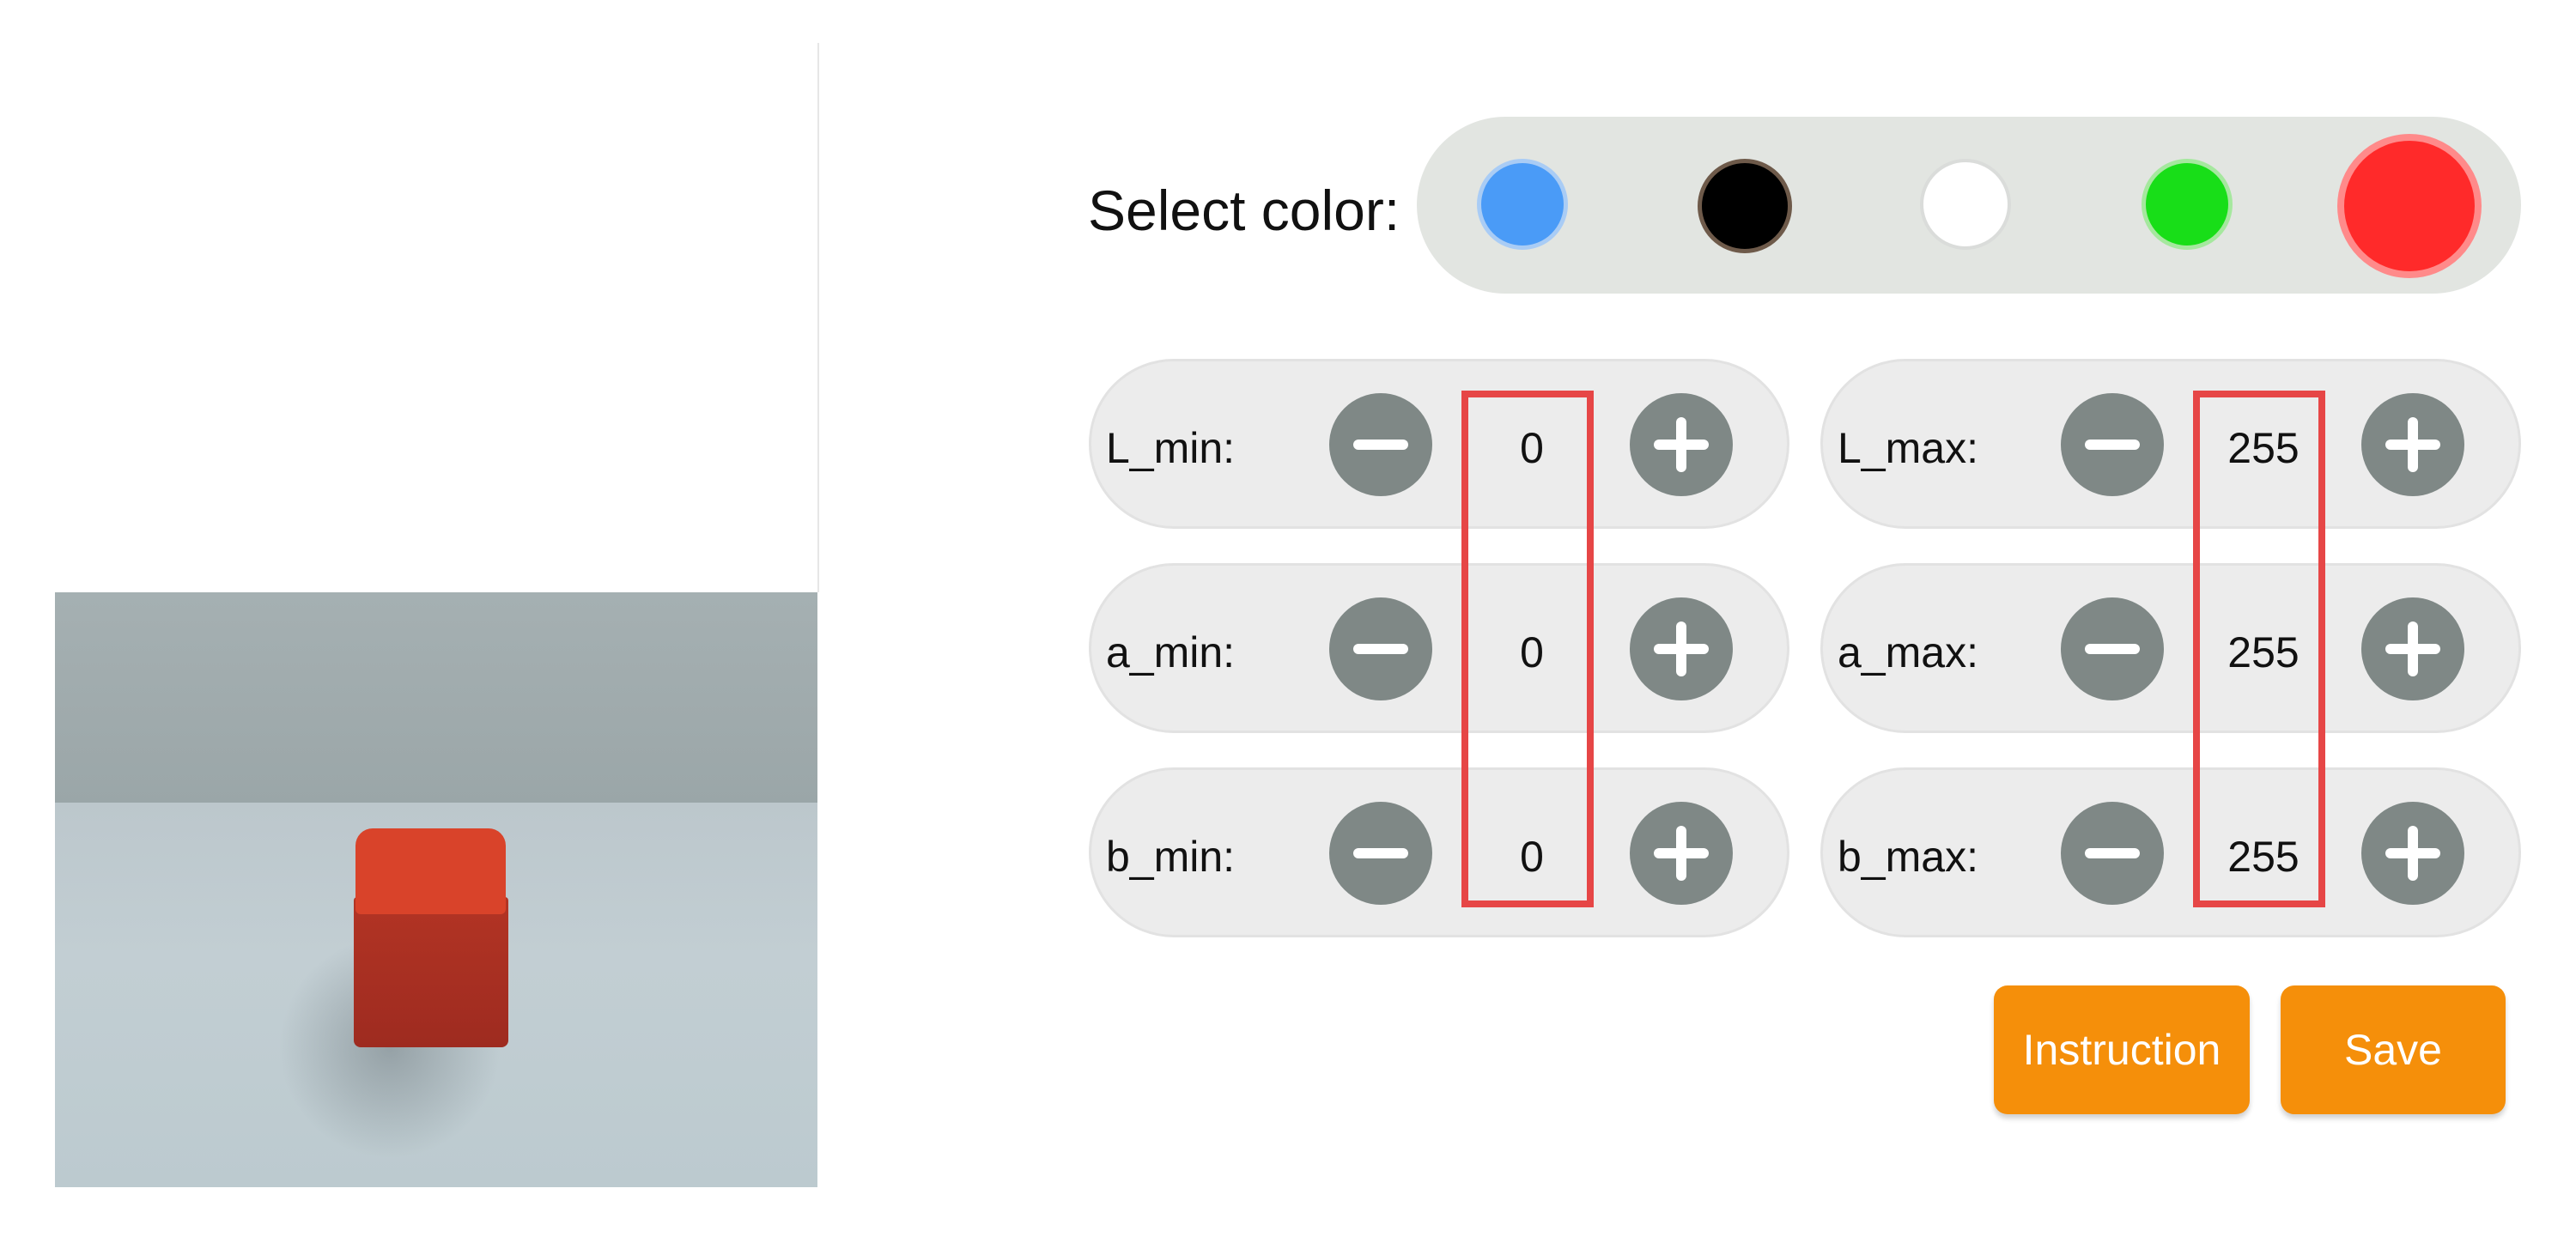 This screenshot has height=1243, width=2576. I want to click on camera-preview, so click(436, 890).